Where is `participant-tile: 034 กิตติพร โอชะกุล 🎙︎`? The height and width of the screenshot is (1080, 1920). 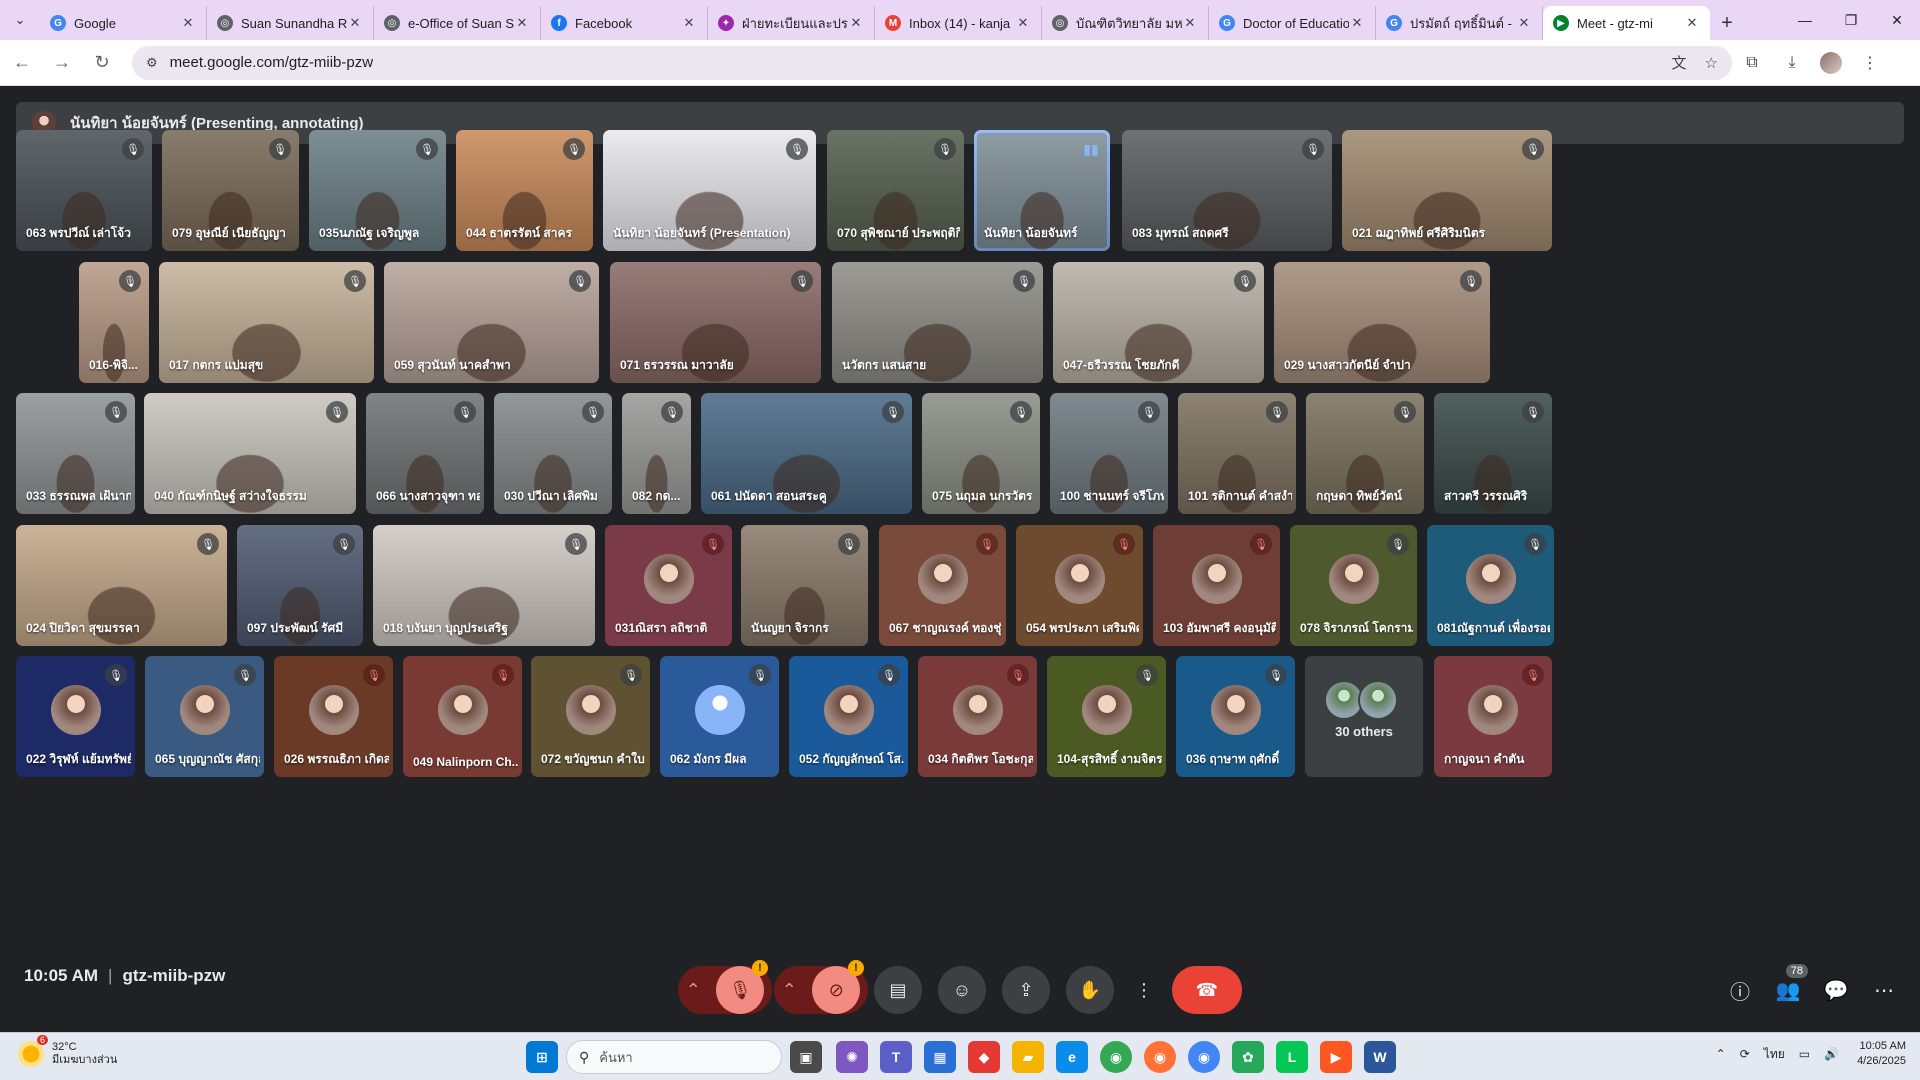 participant-tile: 034 กิตติพร โอชะกุล 🎙︎ is located at coordinates (977, 716).